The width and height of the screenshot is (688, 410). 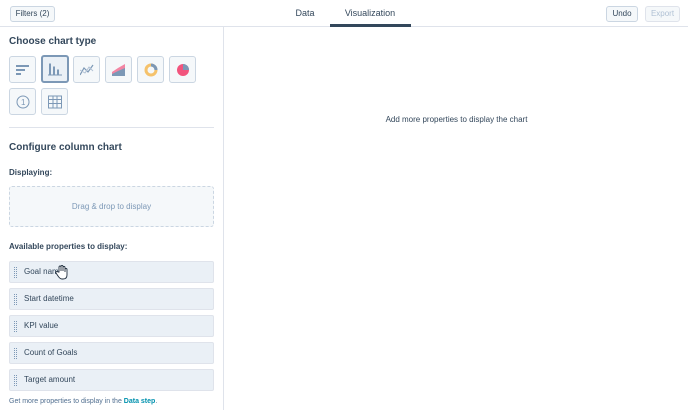 I want to click on chart-type-kpi: 1, so click(x=22, y=101).